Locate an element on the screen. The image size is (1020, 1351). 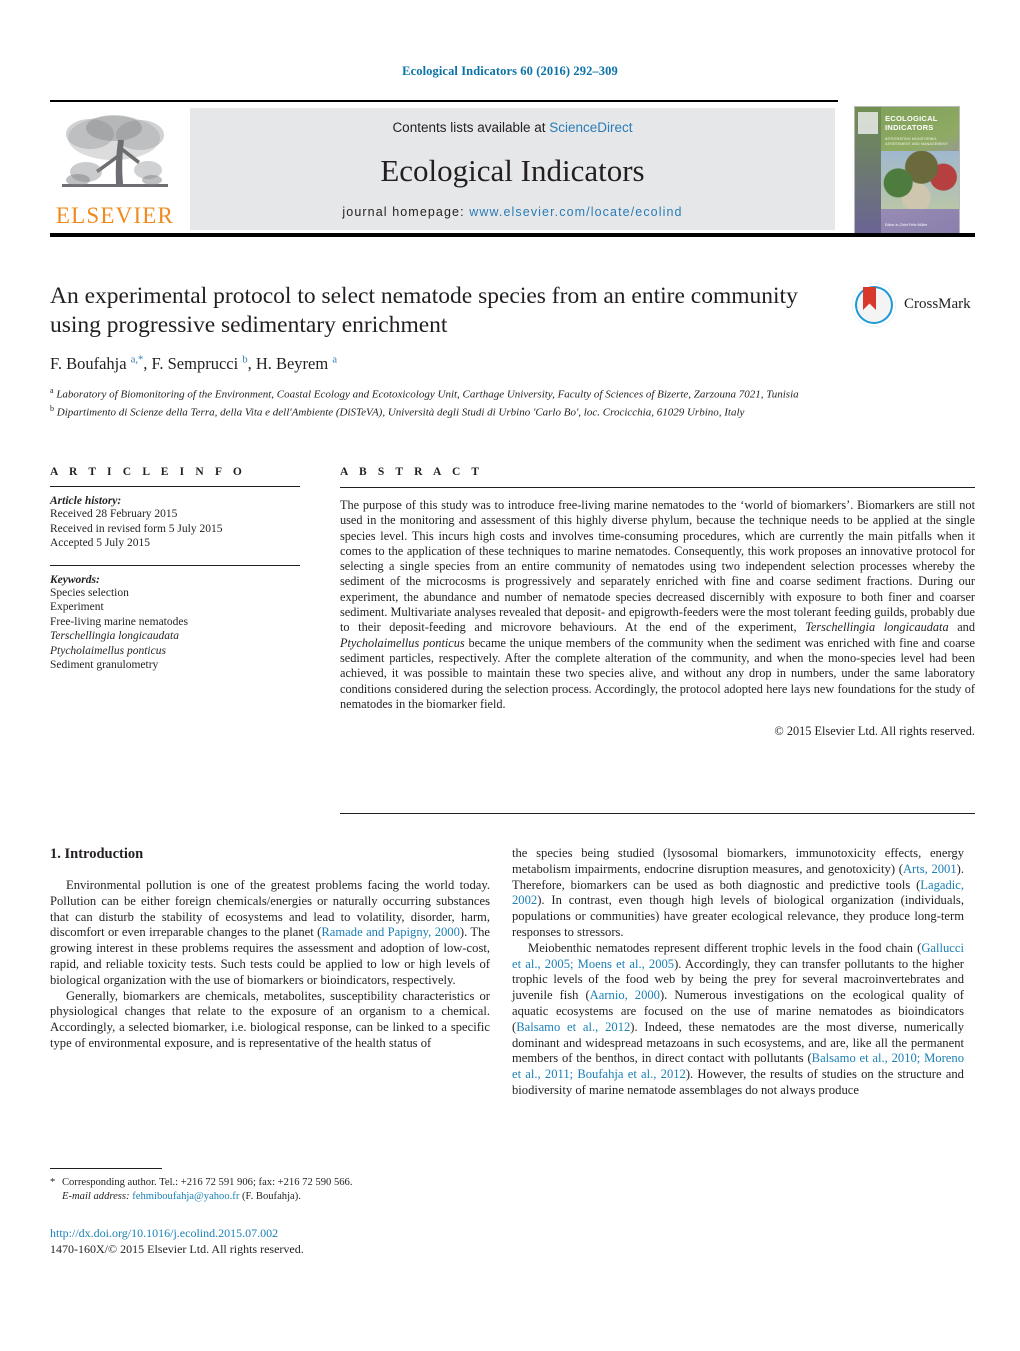
homepage-prefix: journal homepage: is located at coordinates (406, 212).